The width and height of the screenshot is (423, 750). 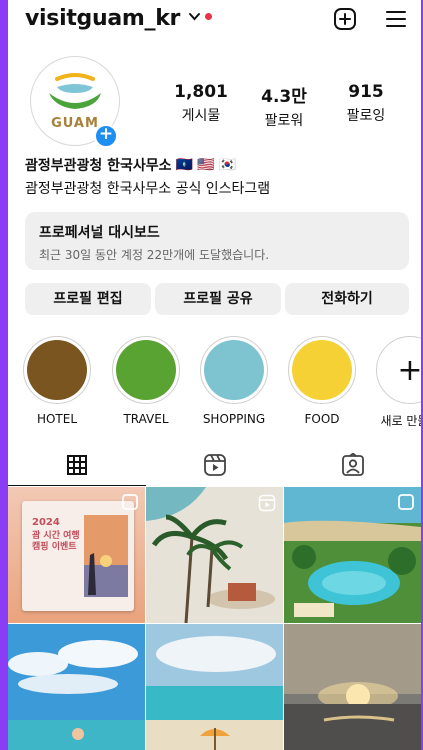 I want to click on flag-guam-icon: 🇬🇺, so click(x=184, y=165).